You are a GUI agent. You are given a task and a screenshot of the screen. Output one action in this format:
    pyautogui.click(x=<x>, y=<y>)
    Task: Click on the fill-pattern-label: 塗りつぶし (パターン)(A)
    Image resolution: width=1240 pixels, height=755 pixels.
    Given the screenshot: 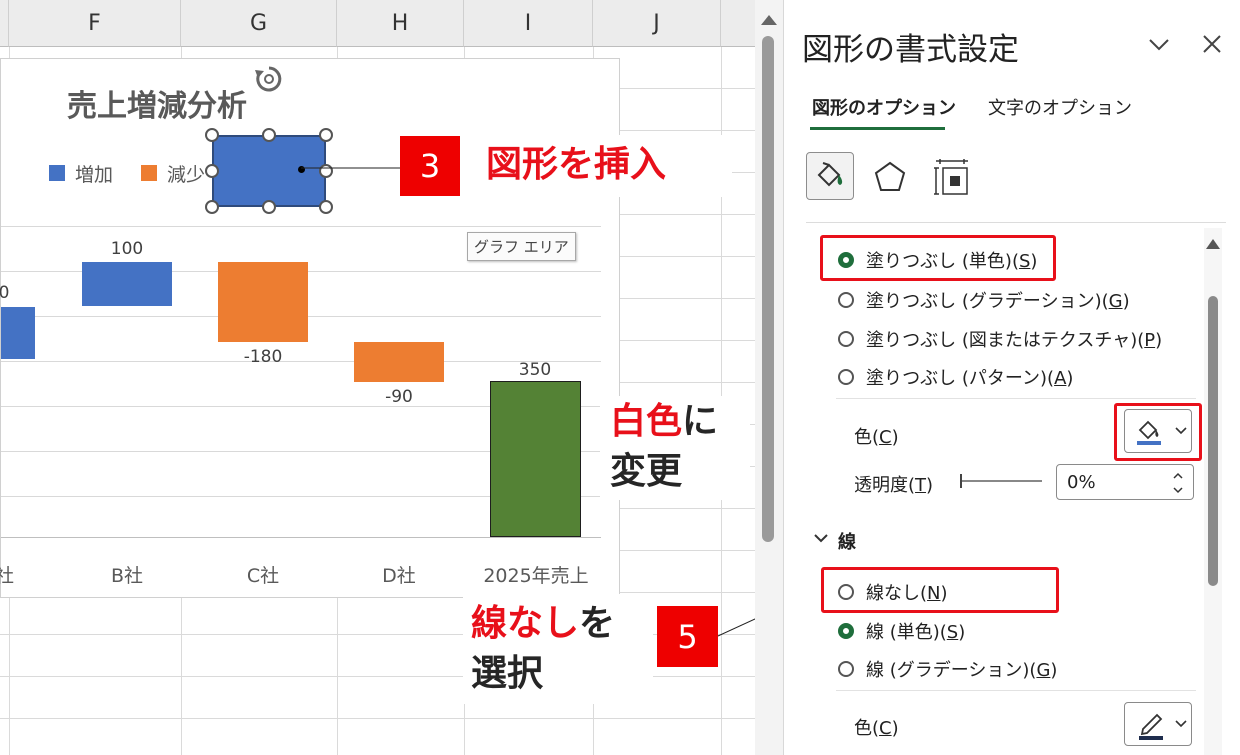 What is the action you would take?
    pyautogui.click(x=970, y=378)
    